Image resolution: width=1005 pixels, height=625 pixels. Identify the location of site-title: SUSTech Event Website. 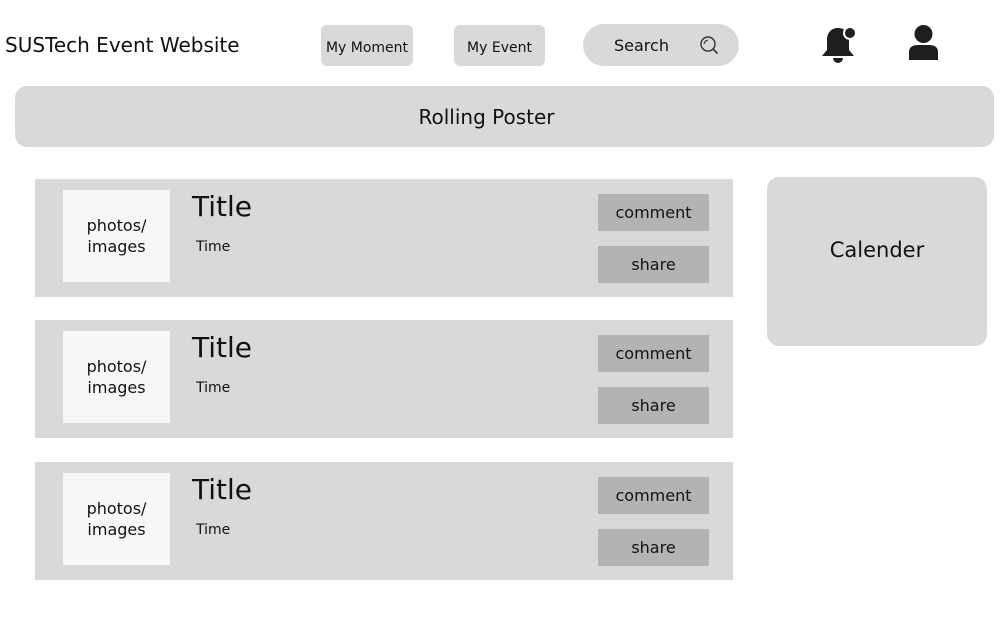
(122, 45).